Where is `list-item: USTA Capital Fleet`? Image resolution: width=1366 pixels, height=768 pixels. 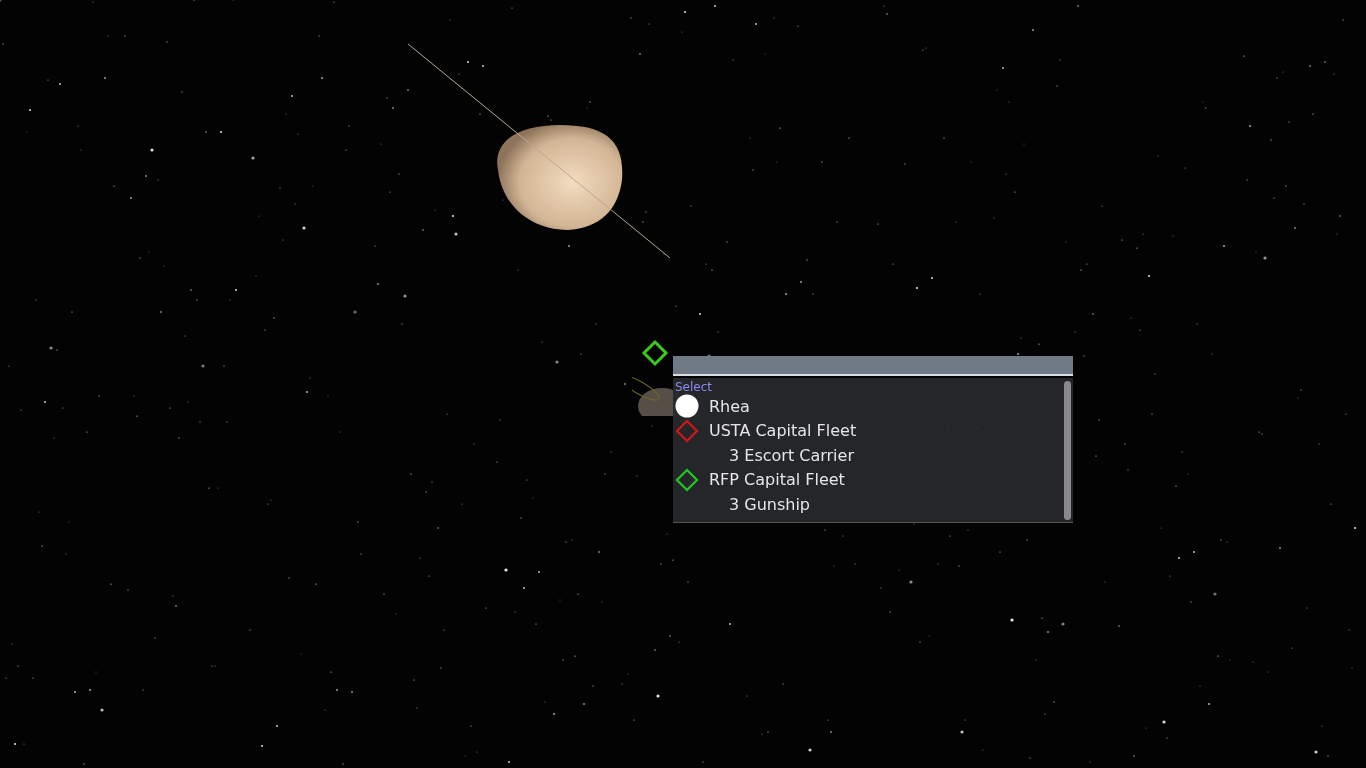
list-item: USTA Capital Fleet is located at coordinates (868, 430).